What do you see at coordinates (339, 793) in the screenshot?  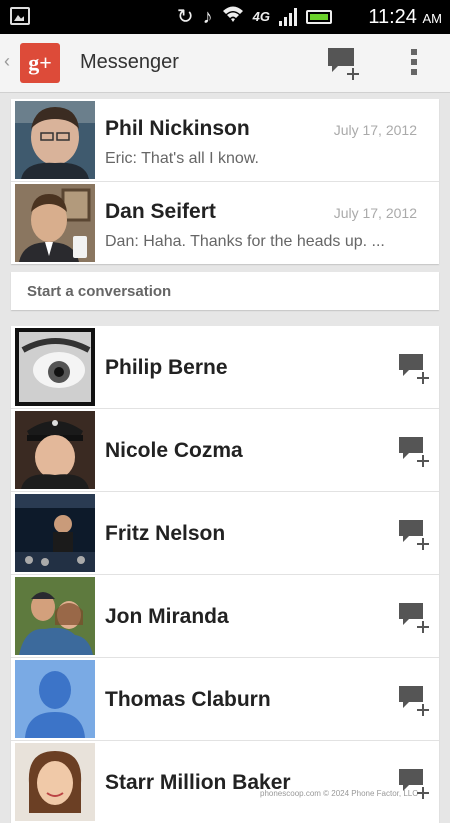 I see `footer-credit: phonescoop.com © 2024 Phone Factor, LLC` at bounding box center [339, 793].